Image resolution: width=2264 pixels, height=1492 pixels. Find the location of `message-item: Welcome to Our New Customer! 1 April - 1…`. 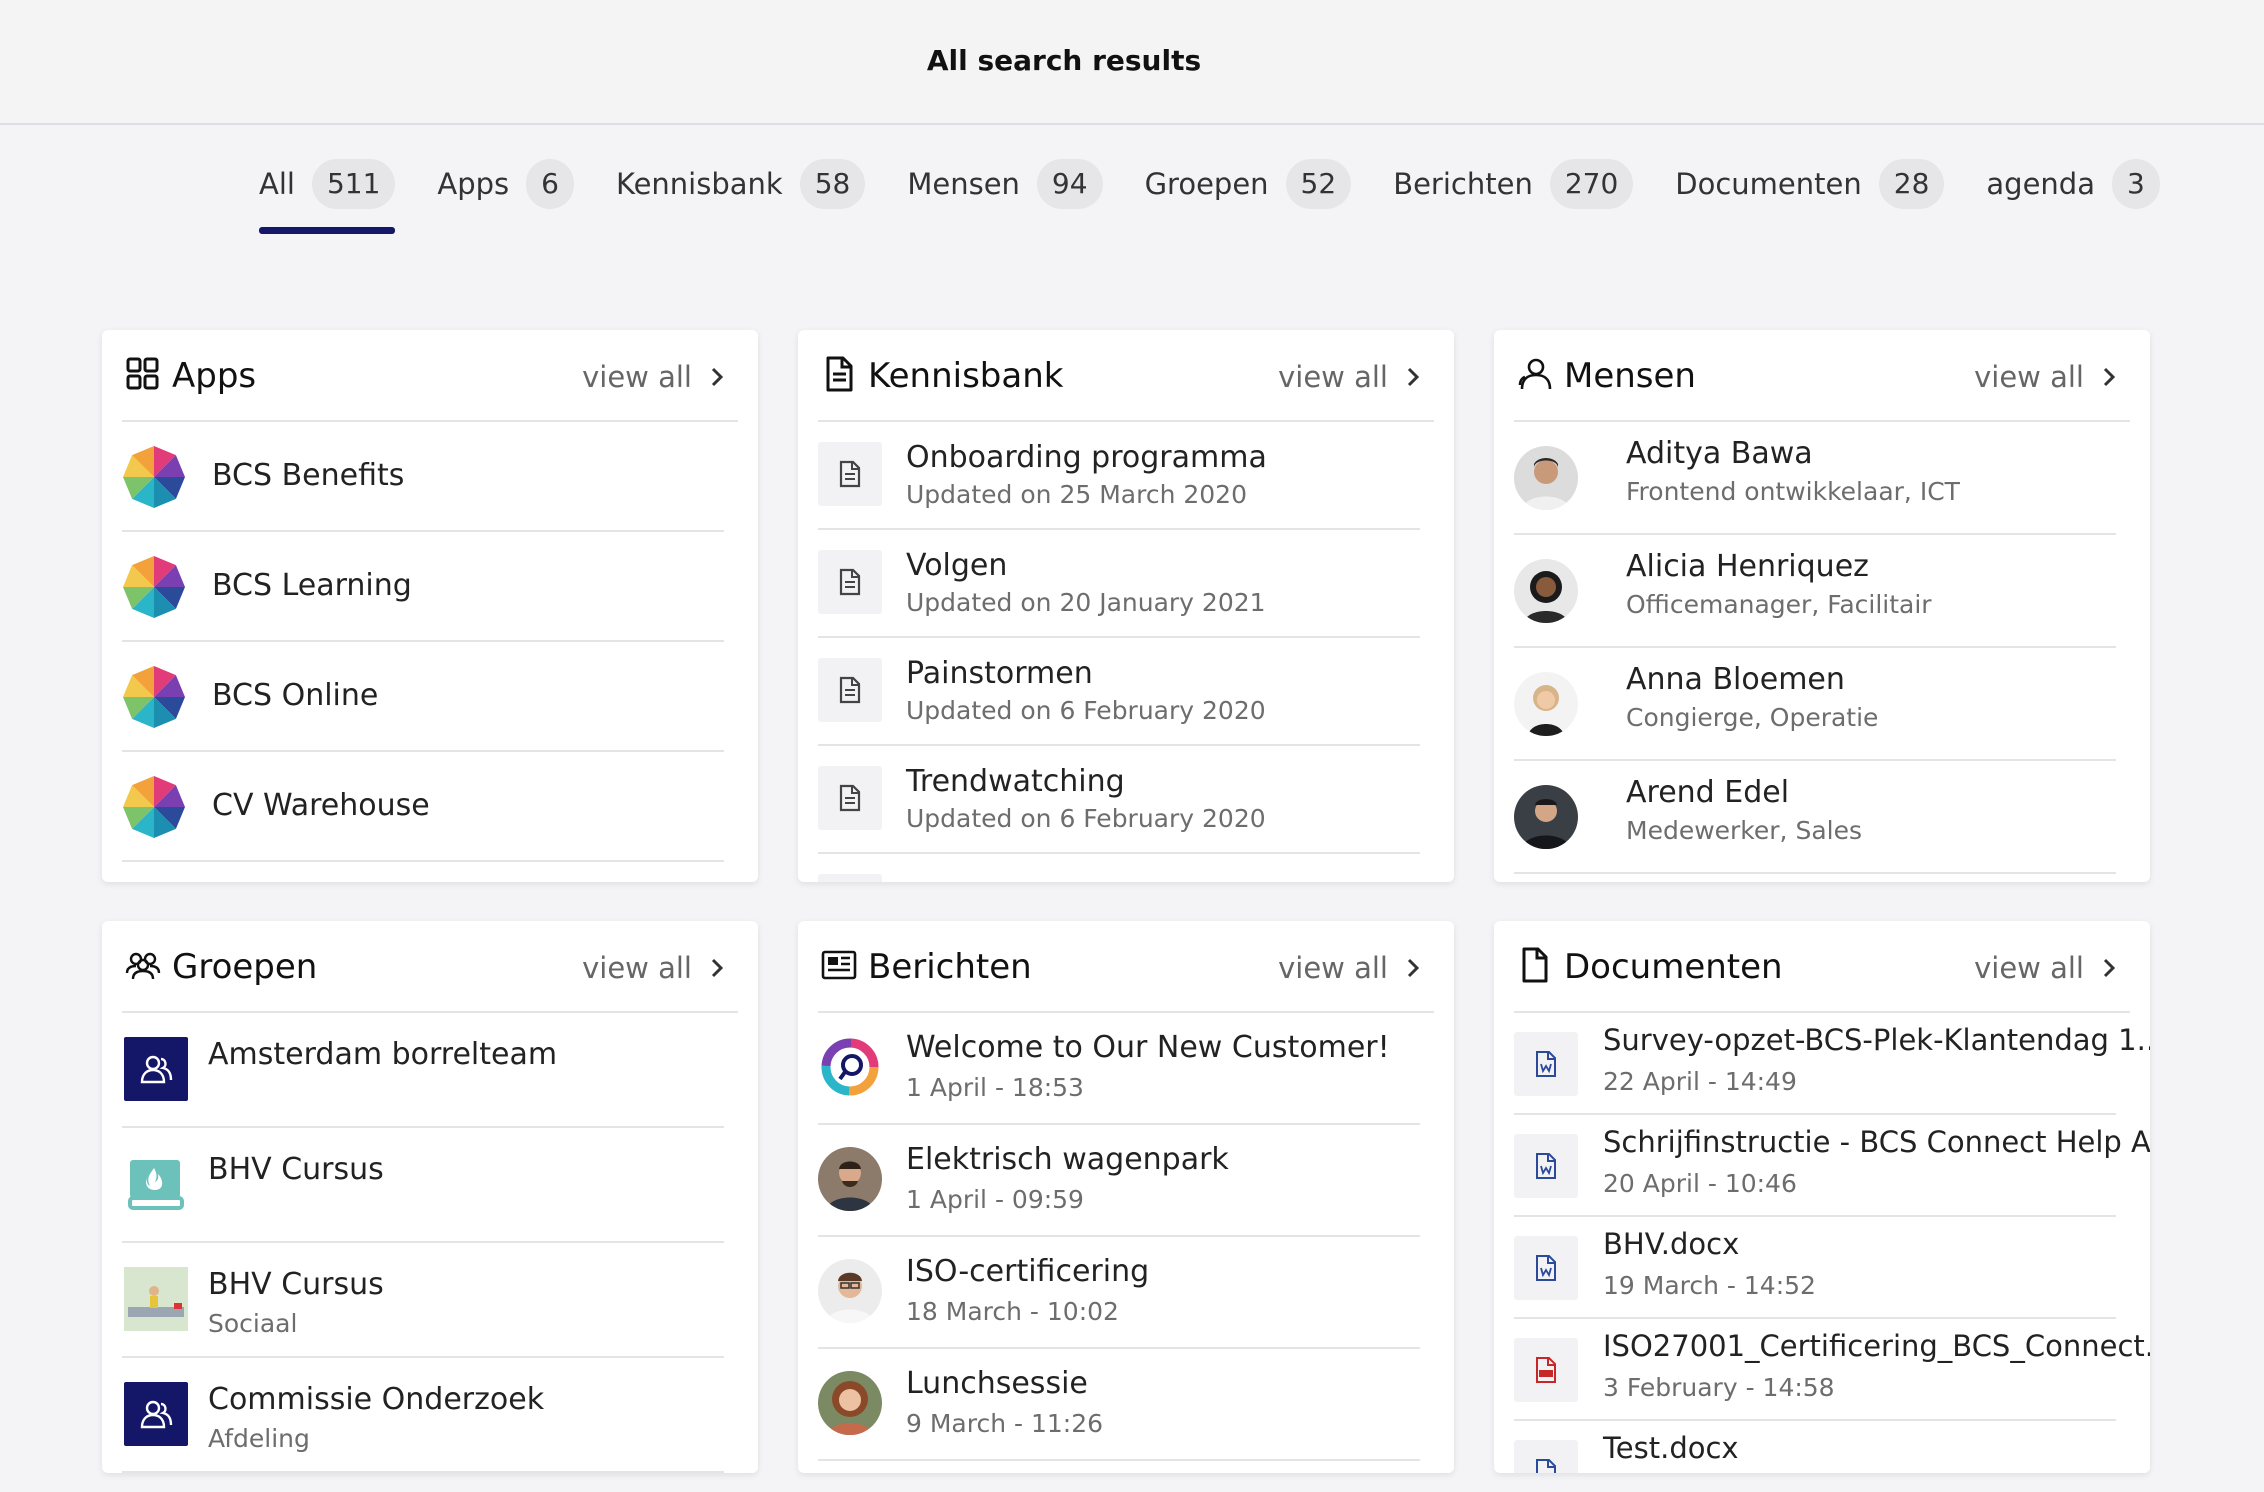

message-item: Welcome to Our New Customer! 1 April - 1… is located at coordinates (1119, 1069).